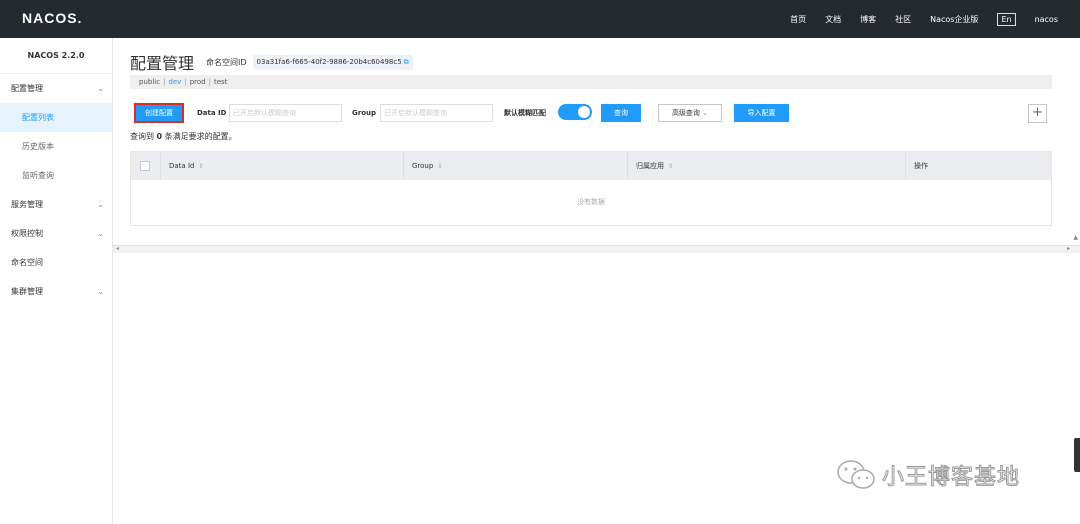 The image size is (1080, 524). What do you see at coordinates (685, 113) in the screenshot?
I see `advanced-query-label: 高级查询` at bounding box center [685, 113].